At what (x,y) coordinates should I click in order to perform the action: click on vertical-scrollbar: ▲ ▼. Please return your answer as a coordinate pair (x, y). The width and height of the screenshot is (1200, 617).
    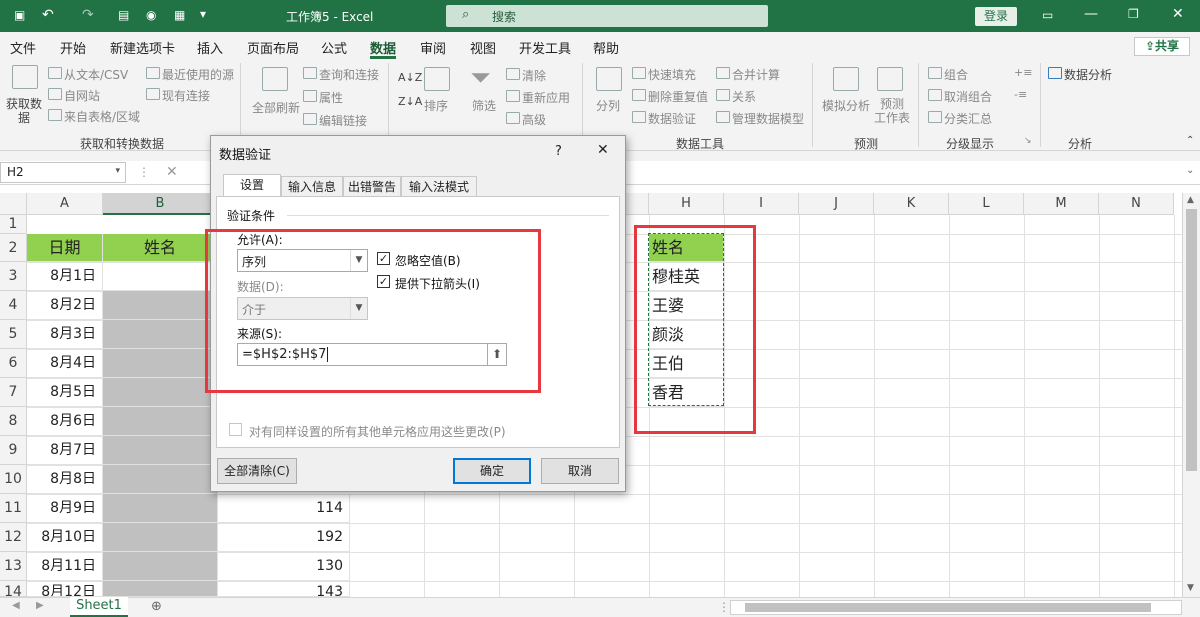
    Looking at the image, I should click on (1191, 395).